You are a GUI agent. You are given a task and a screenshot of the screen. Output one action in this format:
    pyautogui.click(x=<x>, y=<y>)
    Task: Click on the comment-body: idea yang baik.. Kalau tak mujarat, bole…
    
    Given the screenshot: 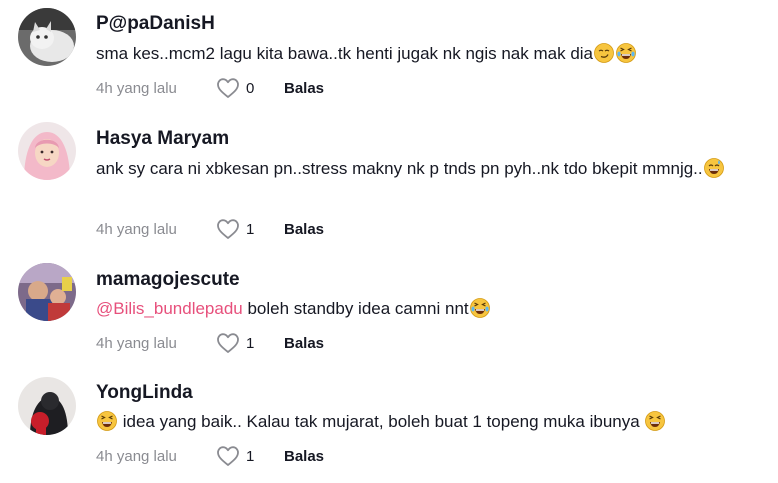 What is the action you would take?
    pyautogui.click(x=381, y=421)
    